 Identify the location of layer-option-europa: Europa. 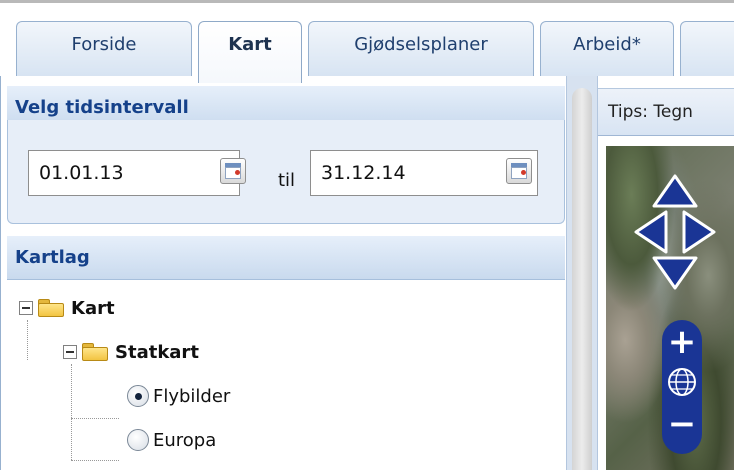
(171, 440).